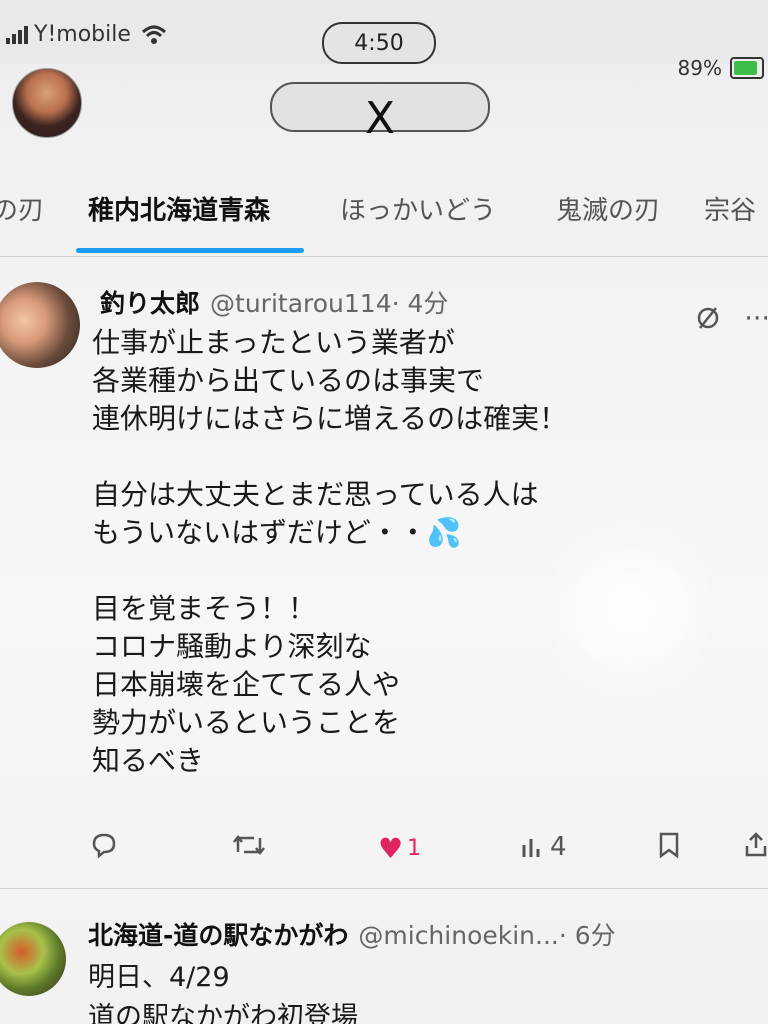 The width and height of the screenshot is (768, 1024). Describe the element at coordinates (82, 34) in the screenshot. I see `carrier-name: Y!mobile` at that location.